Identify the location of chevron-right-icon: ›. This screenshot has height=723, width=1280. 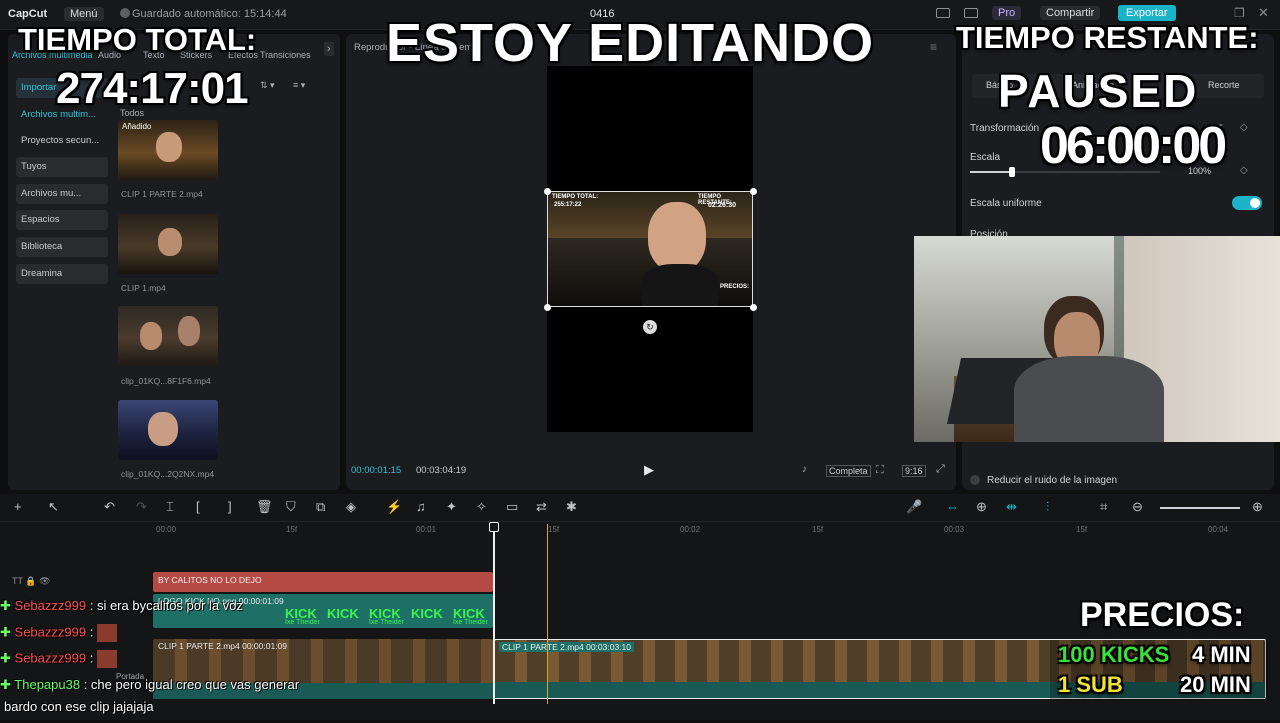
(329, 49).